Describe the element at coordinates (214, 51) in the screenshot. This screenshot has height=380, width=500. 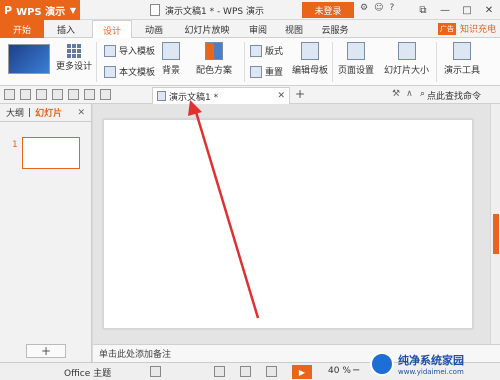
I see `palette-icon` at that location.